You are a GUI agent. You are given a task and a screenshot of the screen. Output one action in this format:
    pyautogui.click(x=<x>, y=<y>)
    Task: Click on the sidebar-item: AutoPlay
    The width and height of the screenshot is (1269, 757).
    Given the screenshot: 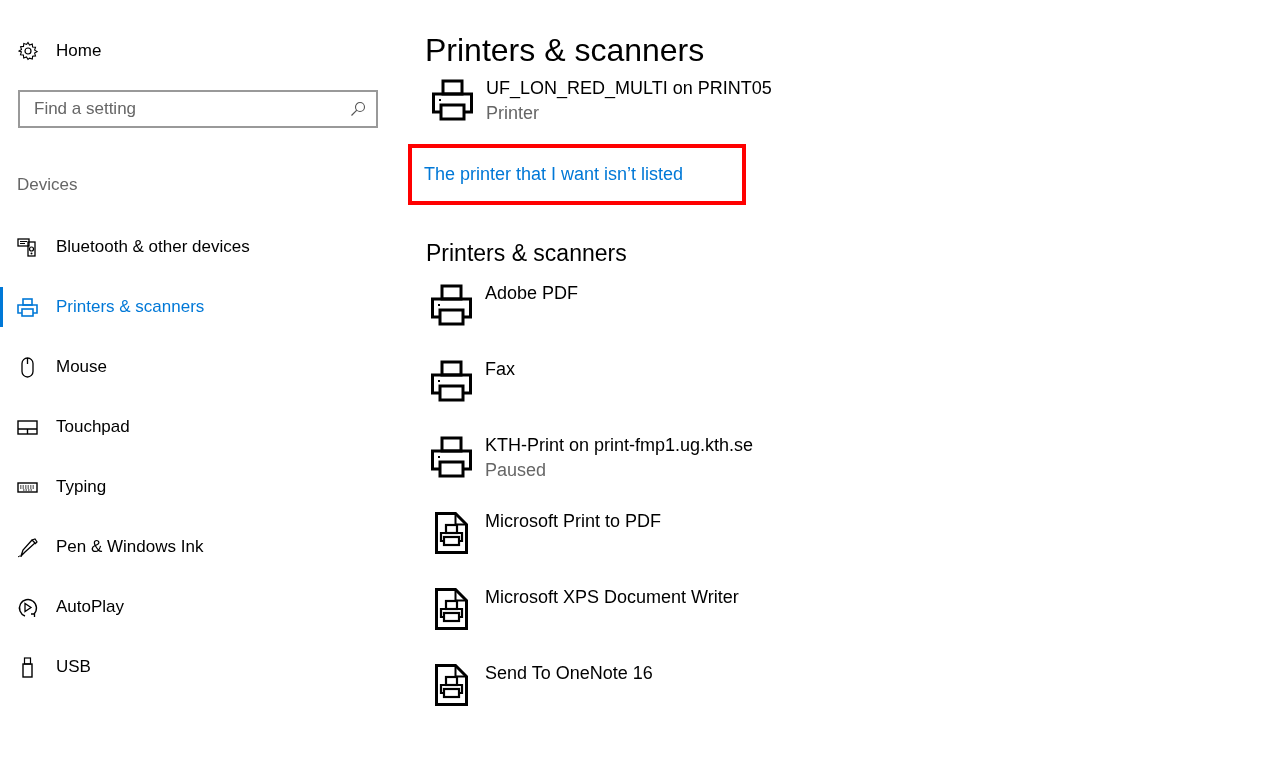 What is the action you would take?
    pyautogui.click(x=62, y=607)
    